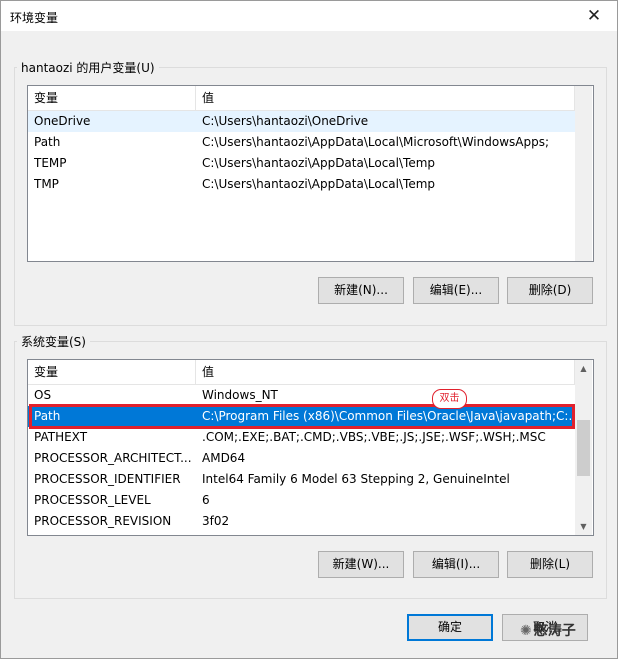 Image resolution: width=618 pixels, height=659 pixels. What do you see at coordinates (301, 521) in the screenshot?
I see `list-item: PROCESSOR_REVISION 3f02` at bounding box center [301, 521].